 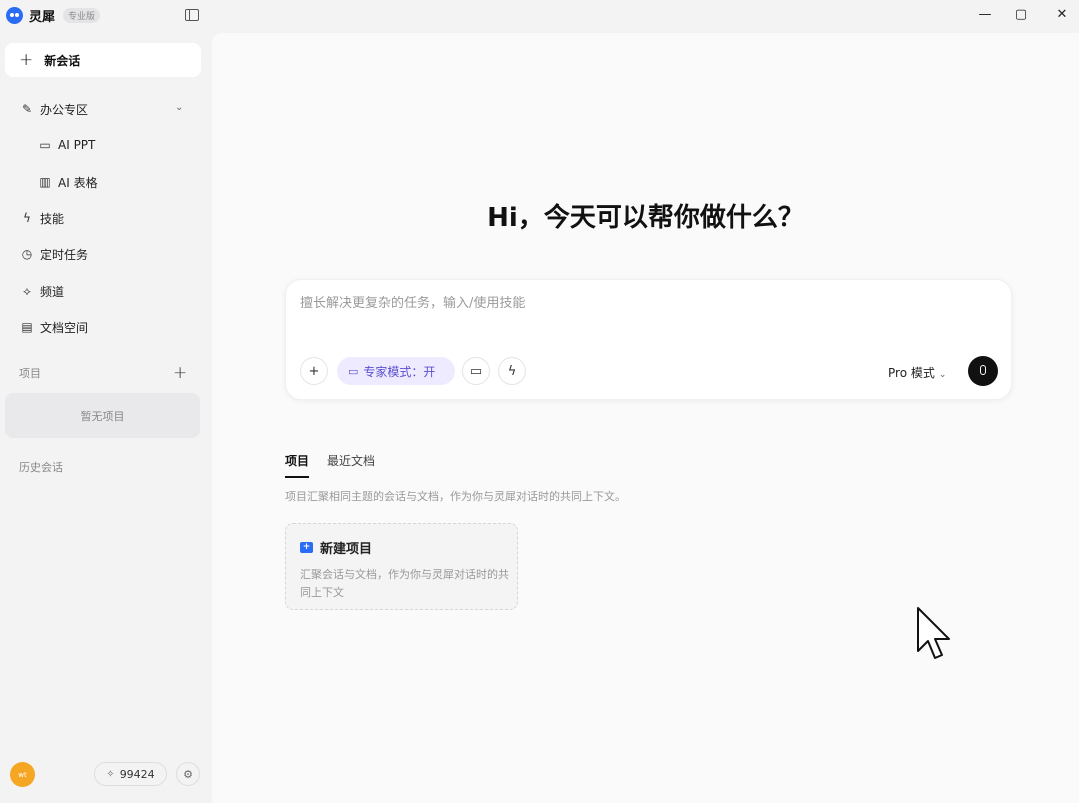 What do you see at coordinates (455, 496) in the screenshot?
I see `tab-description: 项目汇聚相同主题的会话与文档，作为你与灵犀对话时的共同上下文。` at bounding box center [455, 496].